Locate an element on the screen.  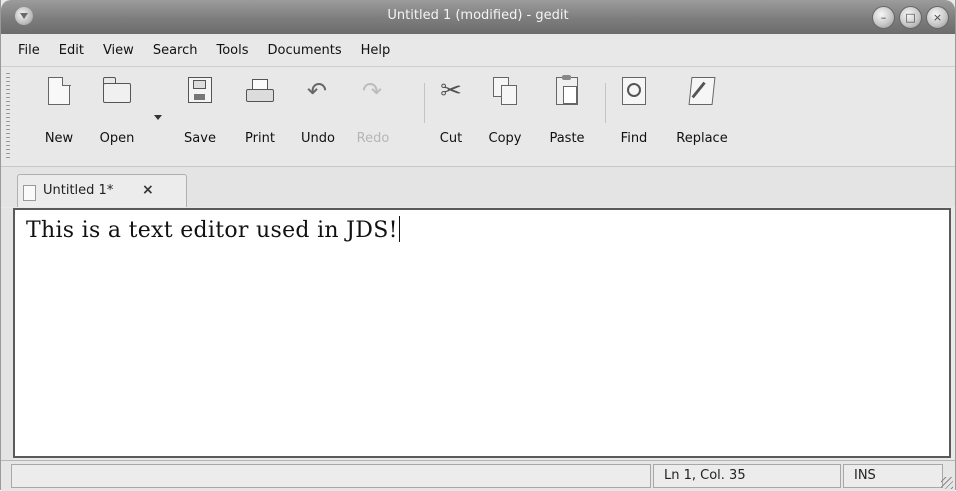
printer-icon is located at coordinates (260, 91).